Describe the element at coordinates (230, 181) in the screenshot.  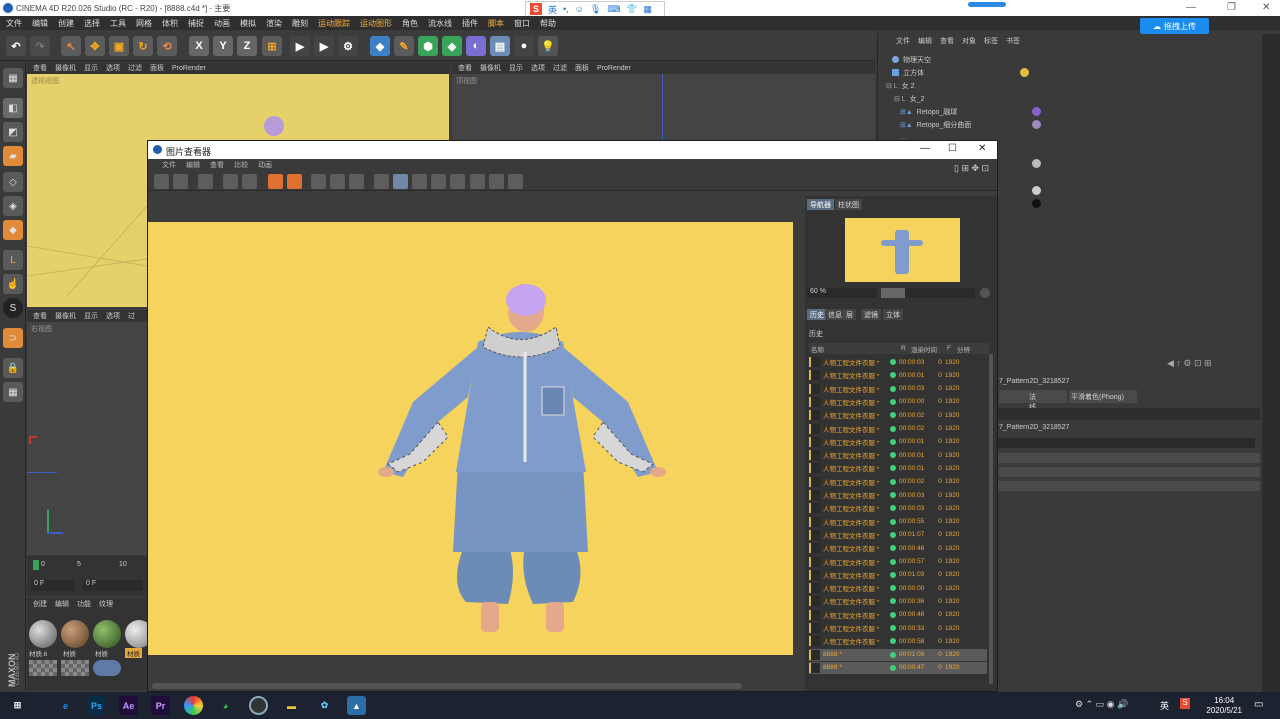
I see `region-render-icon` at that location.